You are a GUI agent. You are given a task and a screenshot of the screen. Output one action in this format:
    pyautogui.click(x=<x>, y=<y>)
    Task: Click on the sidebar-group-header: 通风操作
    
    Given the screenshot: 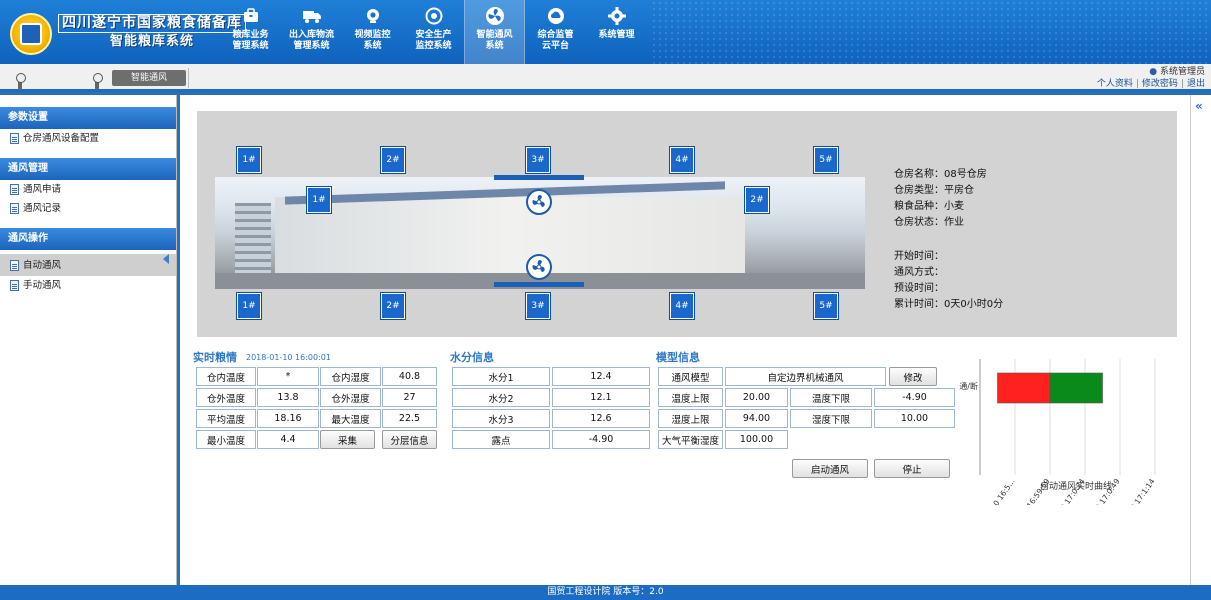 What is the action you would take?
    pyautogui.click(x=88, y=239)
    